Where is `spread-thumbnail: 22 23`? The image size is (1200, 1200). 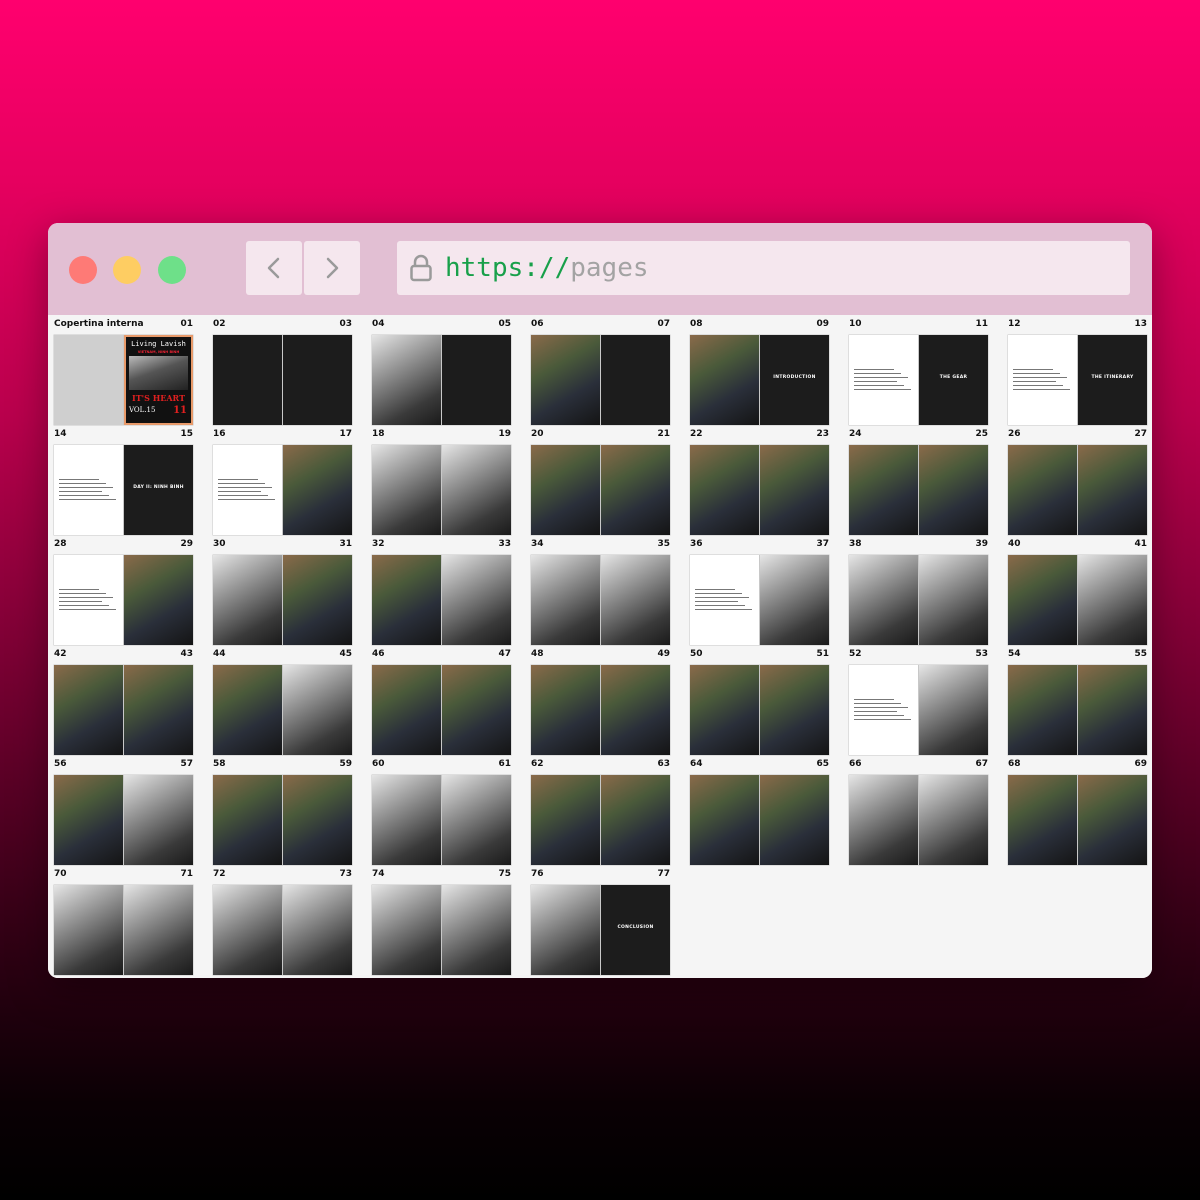
spread-thumbnail: 22 23 is located at coordinates (759, 483).